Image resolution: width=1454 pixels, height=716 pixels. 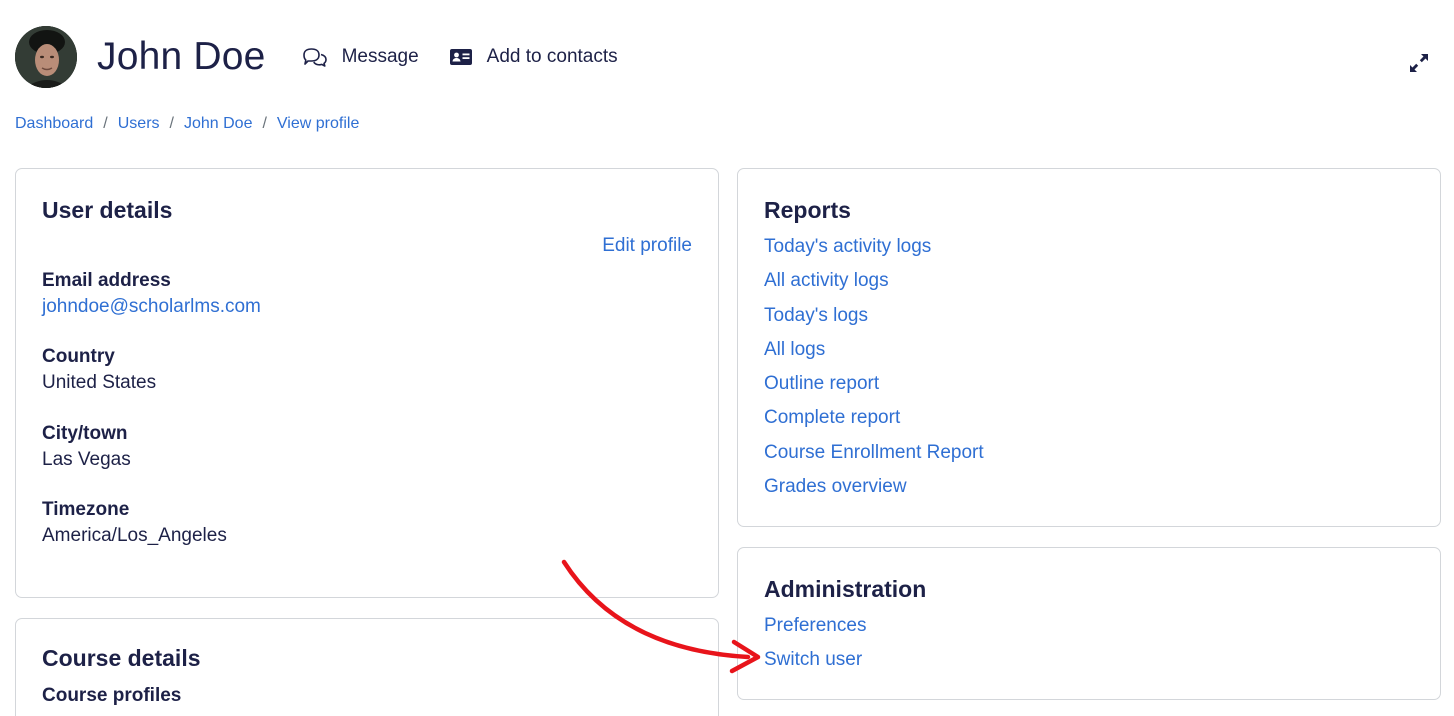 I want to click on email-value-link: johndoe@scholarlms.com, so click(x=151, y=307).